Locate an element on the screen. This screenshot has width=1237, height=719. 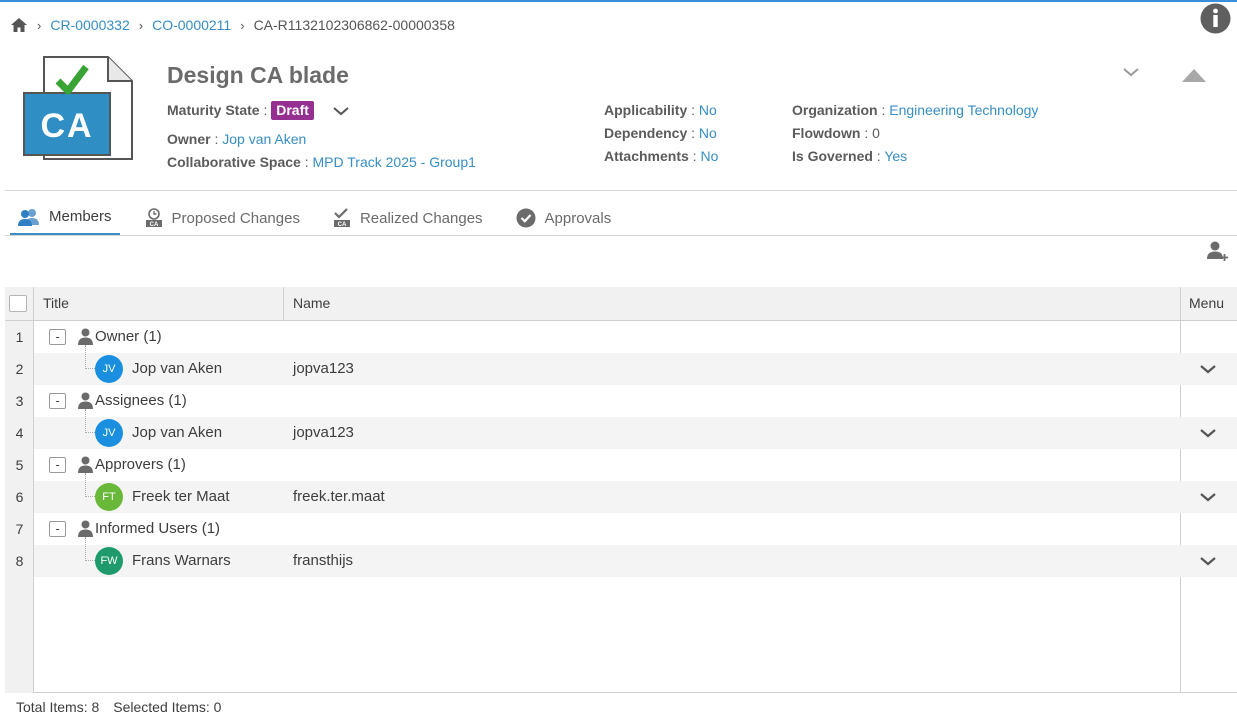
approvals-icon is located at coordinates (526, 218).